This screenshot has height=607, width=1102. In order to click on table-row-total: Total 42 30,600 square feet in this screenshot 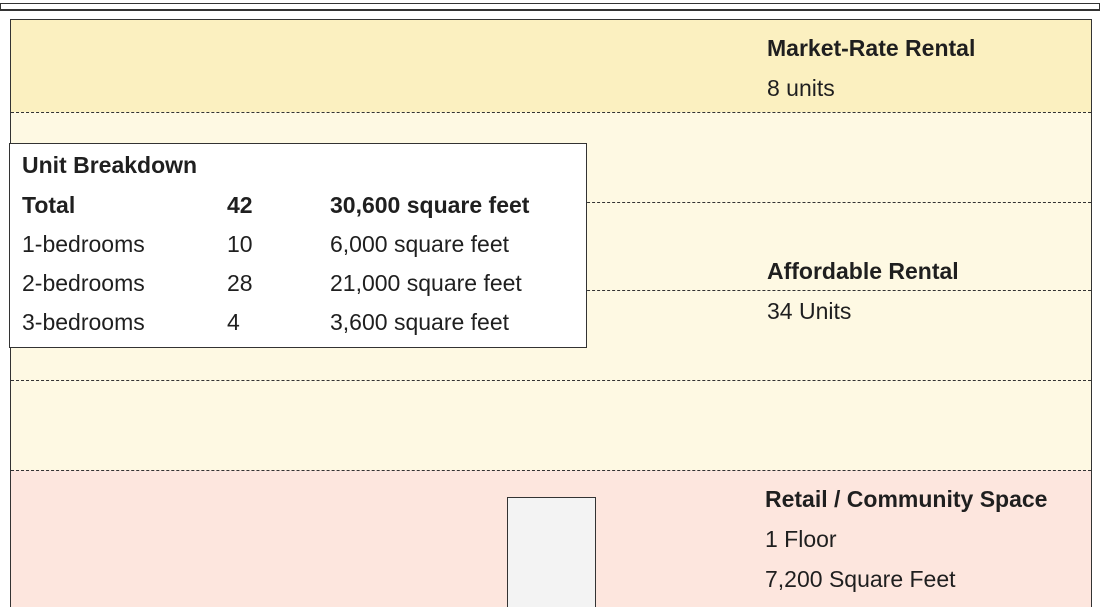, I will do `click(302, 205)`.